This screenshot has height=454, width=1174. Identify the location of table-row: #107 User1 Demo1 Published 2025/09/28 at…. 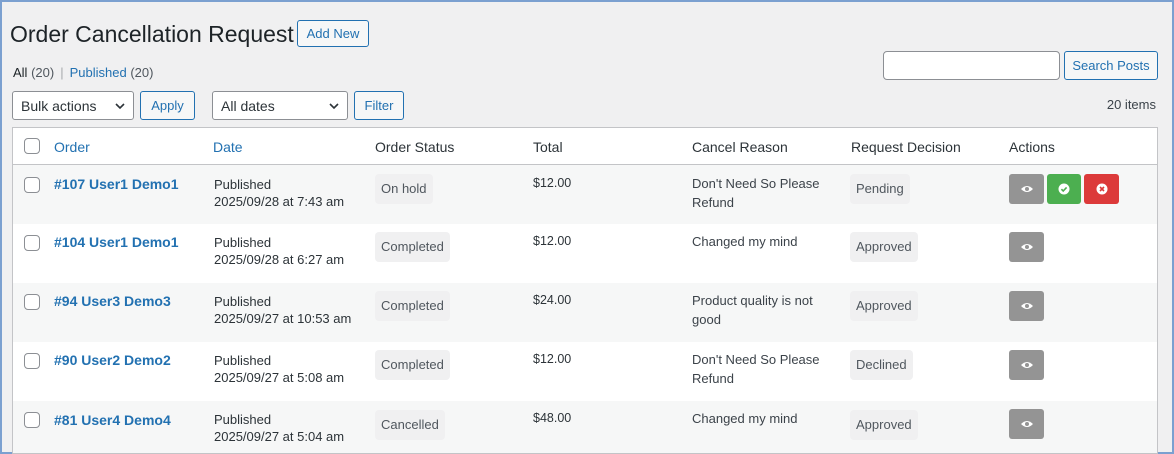
(585, 194).